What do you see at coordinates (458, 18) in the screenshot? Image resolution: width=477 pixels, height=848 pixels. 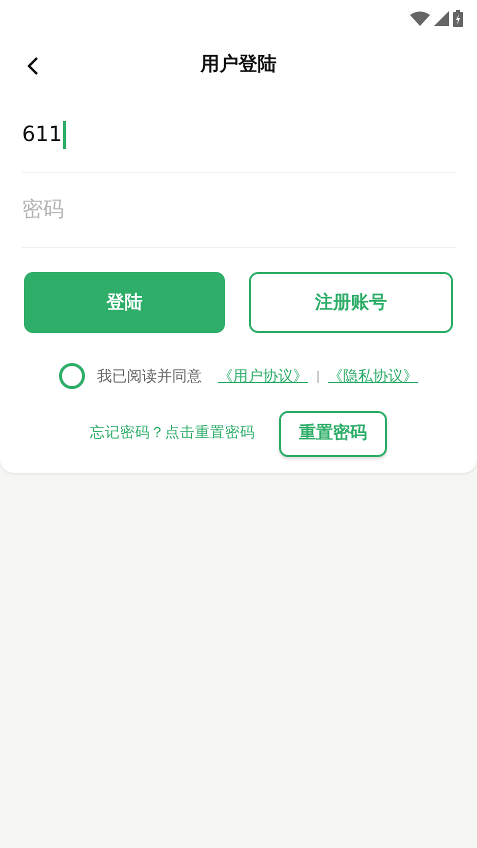 I see `battery-icon` at bounding box center [458, 18].